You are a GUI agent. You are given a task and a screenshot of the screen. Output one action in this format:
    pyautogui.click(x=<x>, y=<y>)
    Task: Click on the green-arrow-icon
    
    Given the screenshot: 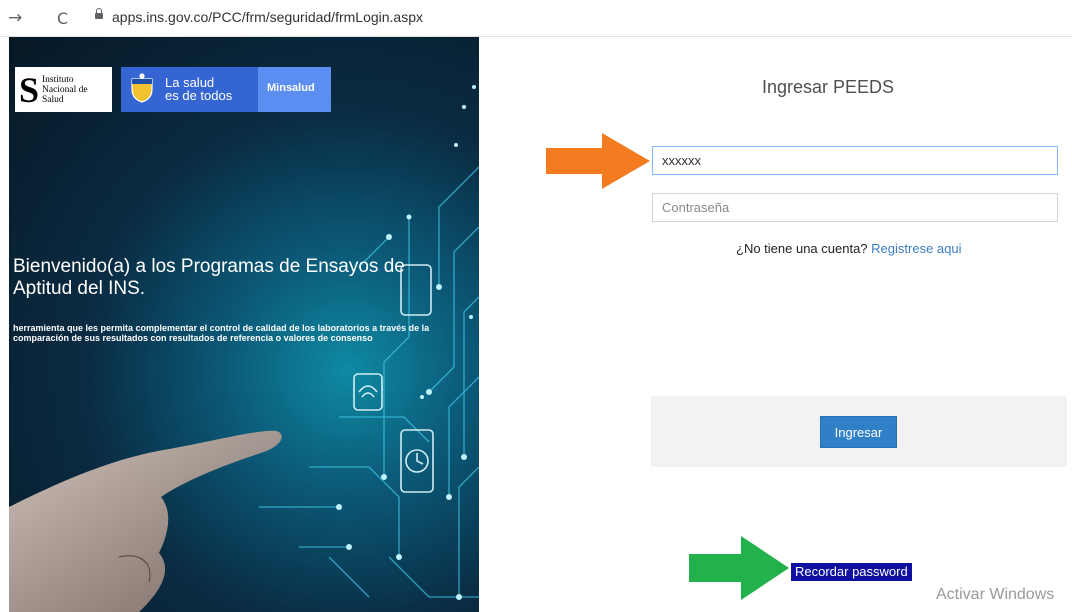 What is the action you would take?
    pyautogui.click(x=739, y=568)
    